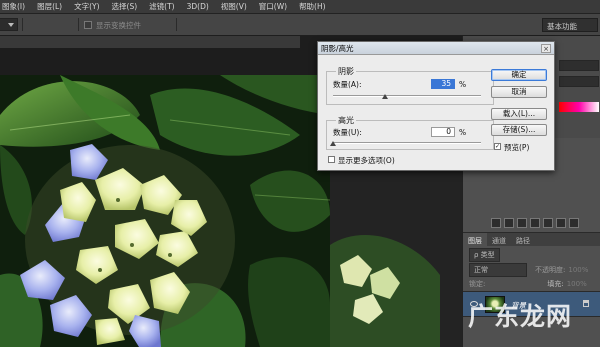 The image size is (600, 347). Describe the element at coordinates (9, 24) in the screenshot. I see `tool-preset-dropdown` at that location.